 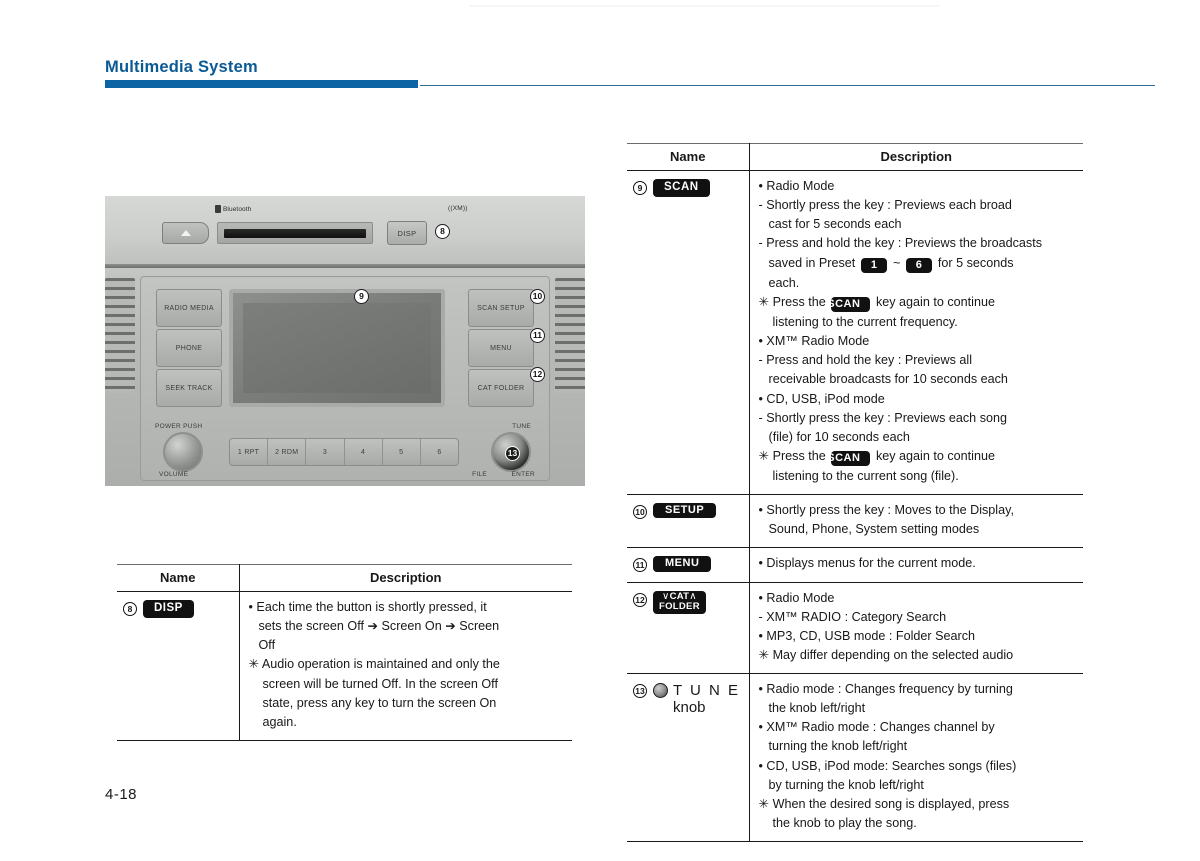 What do you see at coordinates (844, 822) in the screenshot?
I see `list-item: the knob to play the song.` at bounding box center [844, 822].